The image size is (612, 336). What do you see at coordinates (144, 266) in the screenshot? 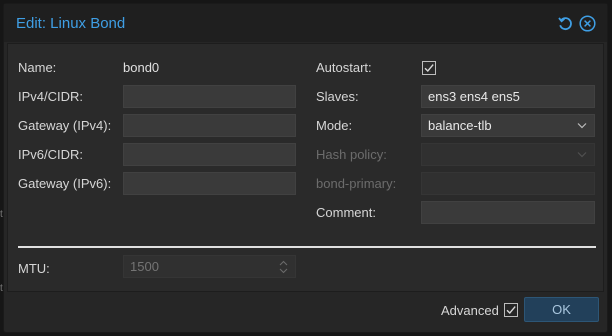
I see `mtu-placeholder: 1500` at bounding box center [144, 266].